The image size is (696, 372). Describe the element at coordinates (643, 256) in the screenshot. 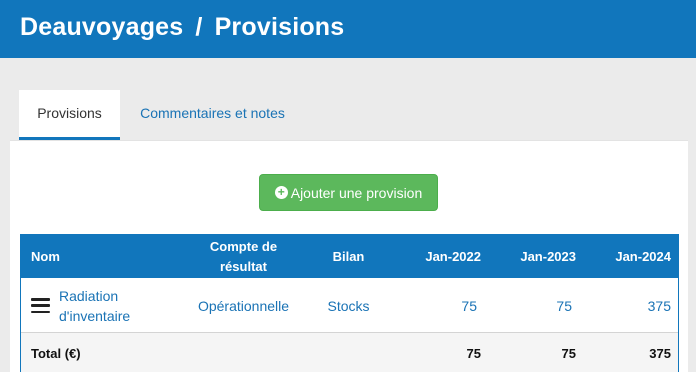

I see `header-jan-2024: Jan-2024` at that location.